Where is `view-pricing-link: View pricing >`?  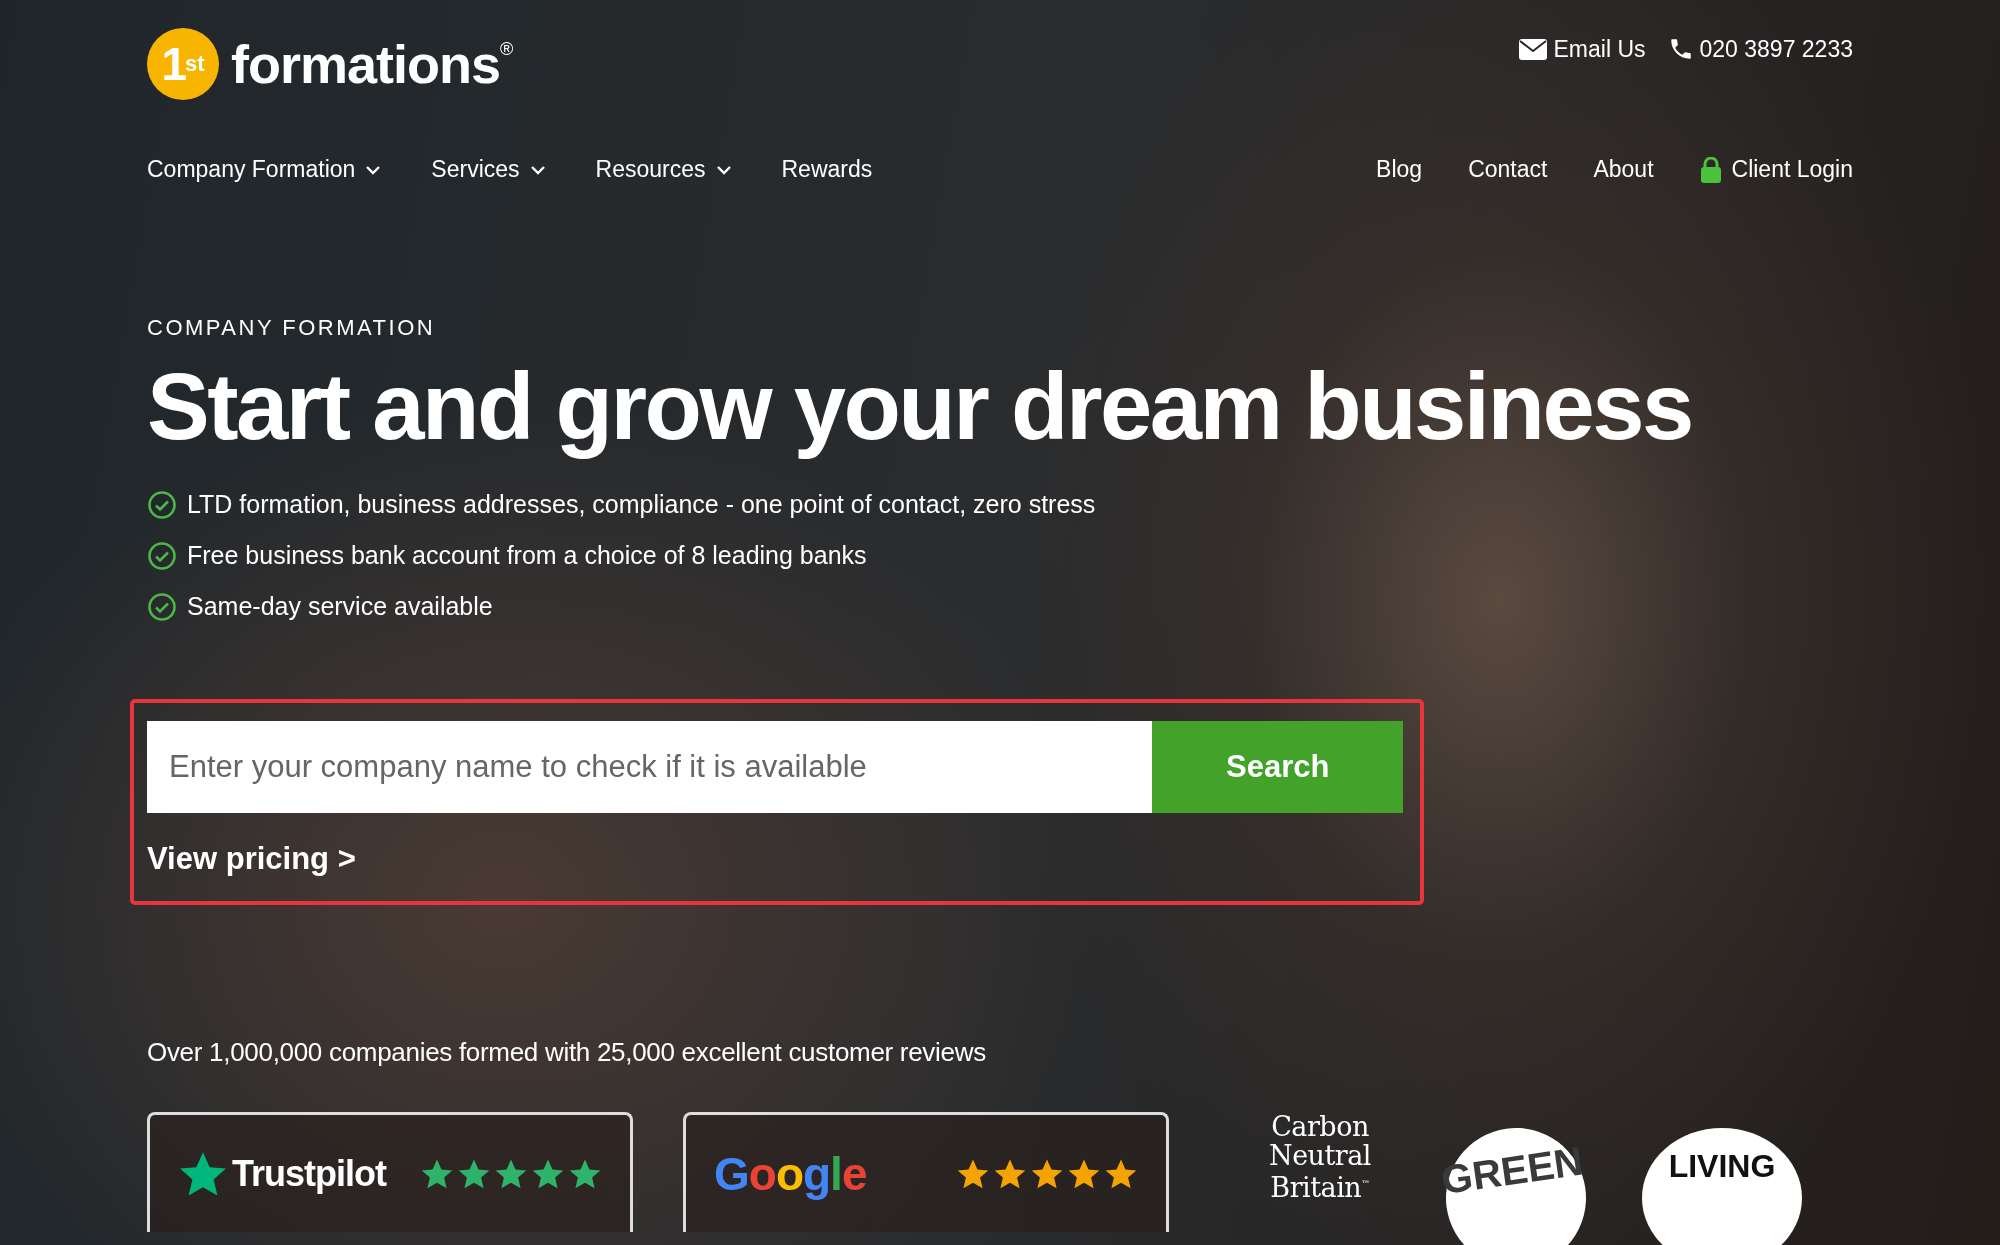 view-pricing-link: View pricing > is located at coordinates (251, 859).